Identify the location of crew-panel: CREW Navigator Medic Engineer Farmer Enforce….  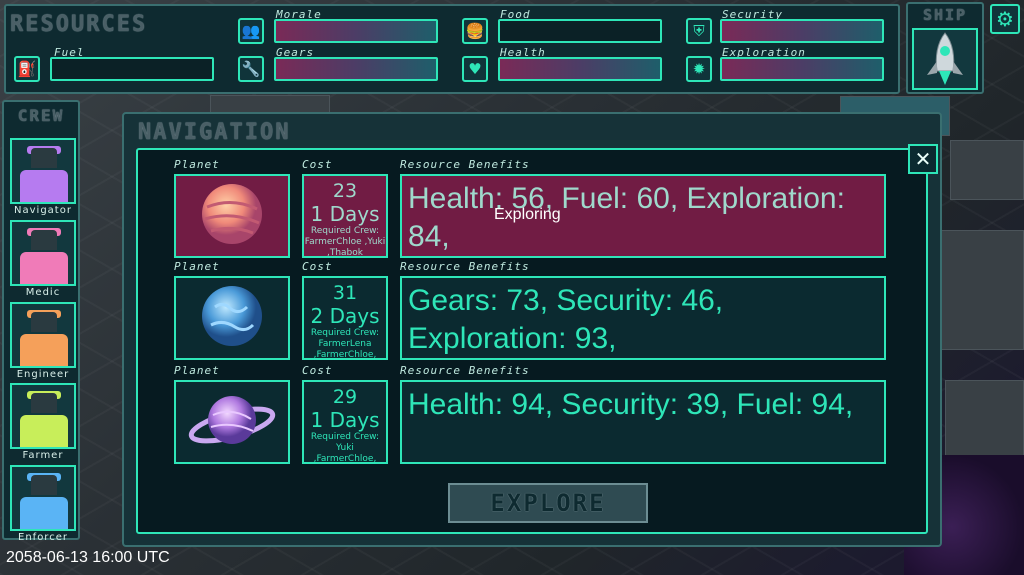
(41, 321).